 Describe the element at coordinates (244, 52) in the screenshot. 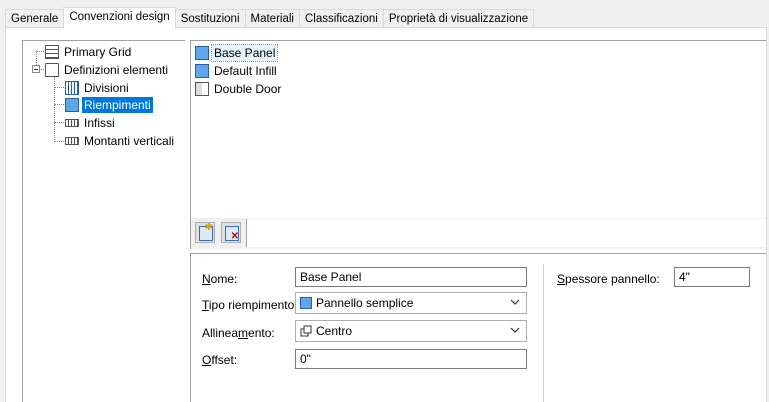

I see `list-item-label: Base Panel` at that location.